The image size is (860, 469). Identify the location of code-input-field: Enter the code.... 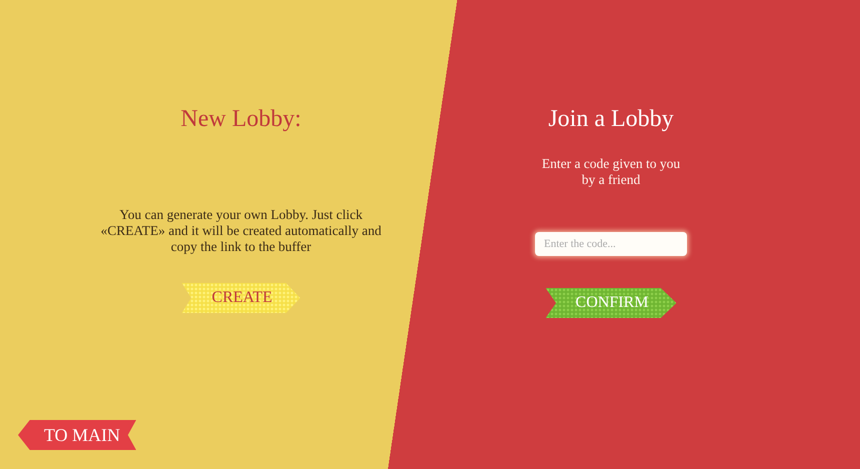
(611, 244).